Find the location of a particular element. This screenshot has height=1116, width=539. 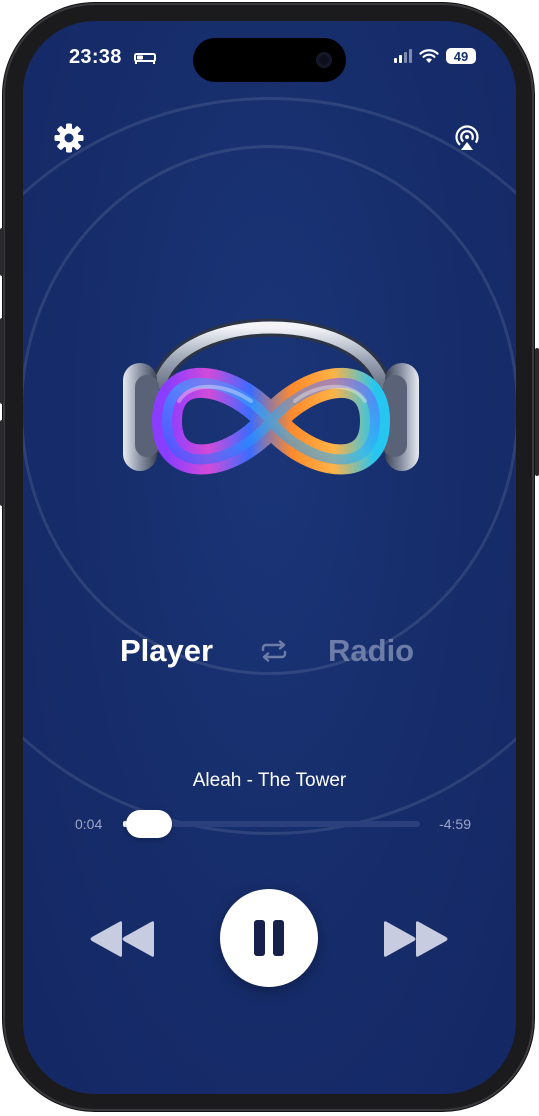

camera-icon is located at coordinates (324, 60).